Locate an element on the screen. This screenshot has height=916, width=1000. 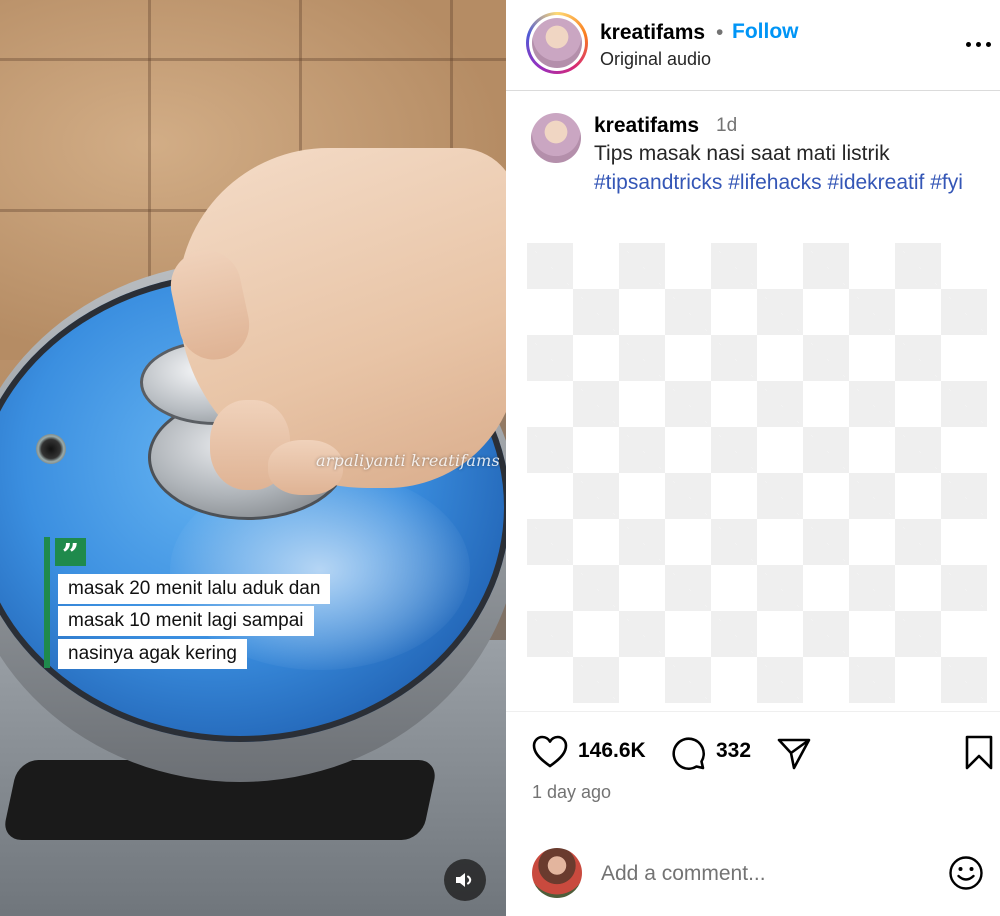
video-watermark: arpaliyanti kreatifams is located at coordinates (408, 460).